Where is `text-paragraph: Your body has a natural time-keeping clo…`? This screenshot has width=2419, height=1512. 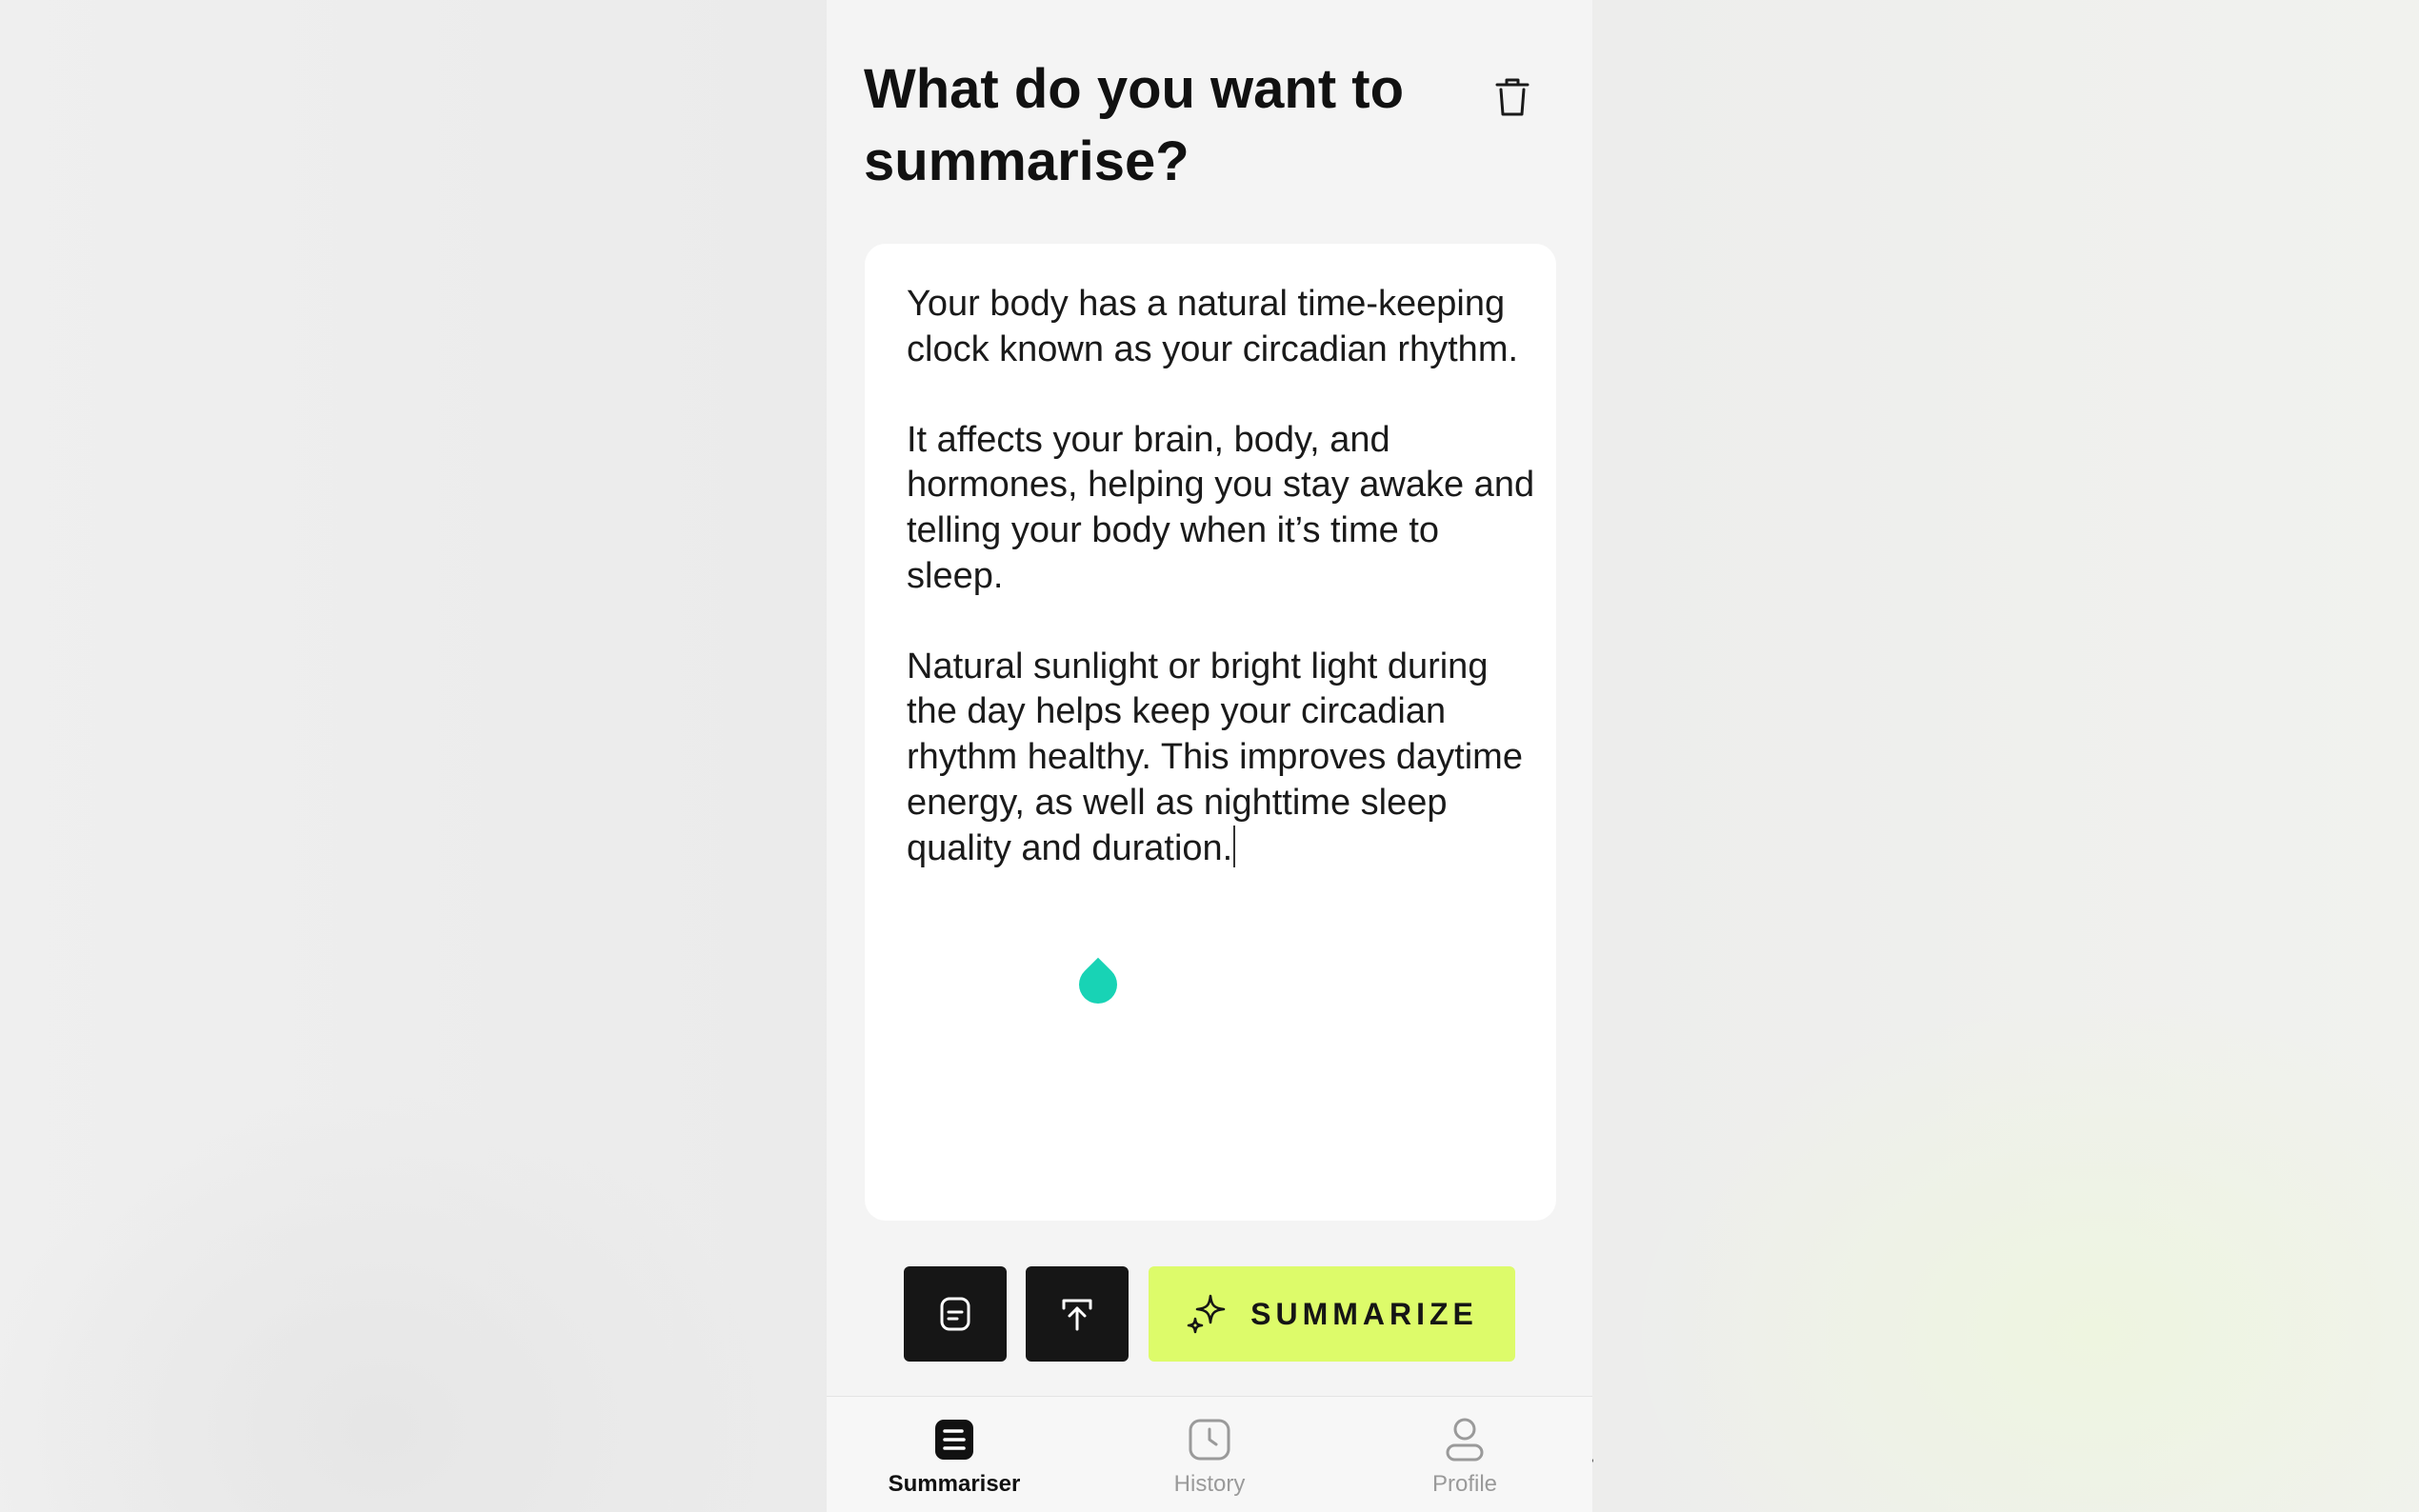 text-paragraph: Your body has a natural time-keeping clo… is located at coordinates (1213, 326).